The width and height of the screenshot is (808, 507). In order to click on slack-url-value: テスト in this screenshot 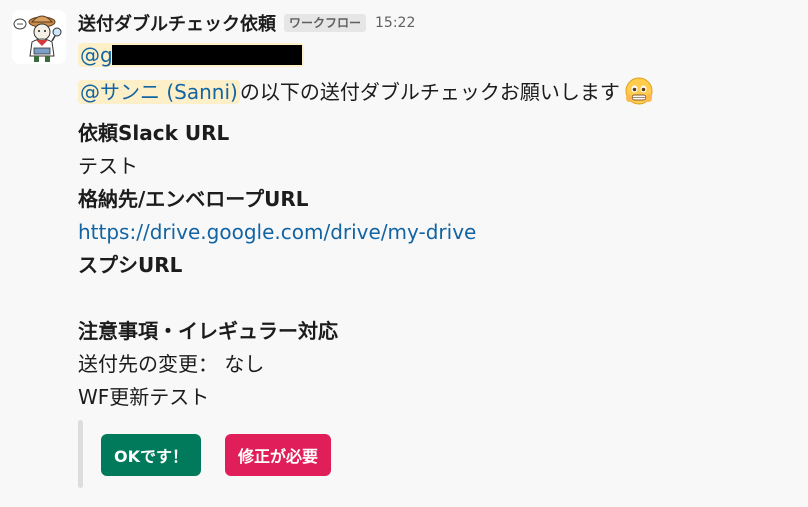, I will do `click(108, 166)`.